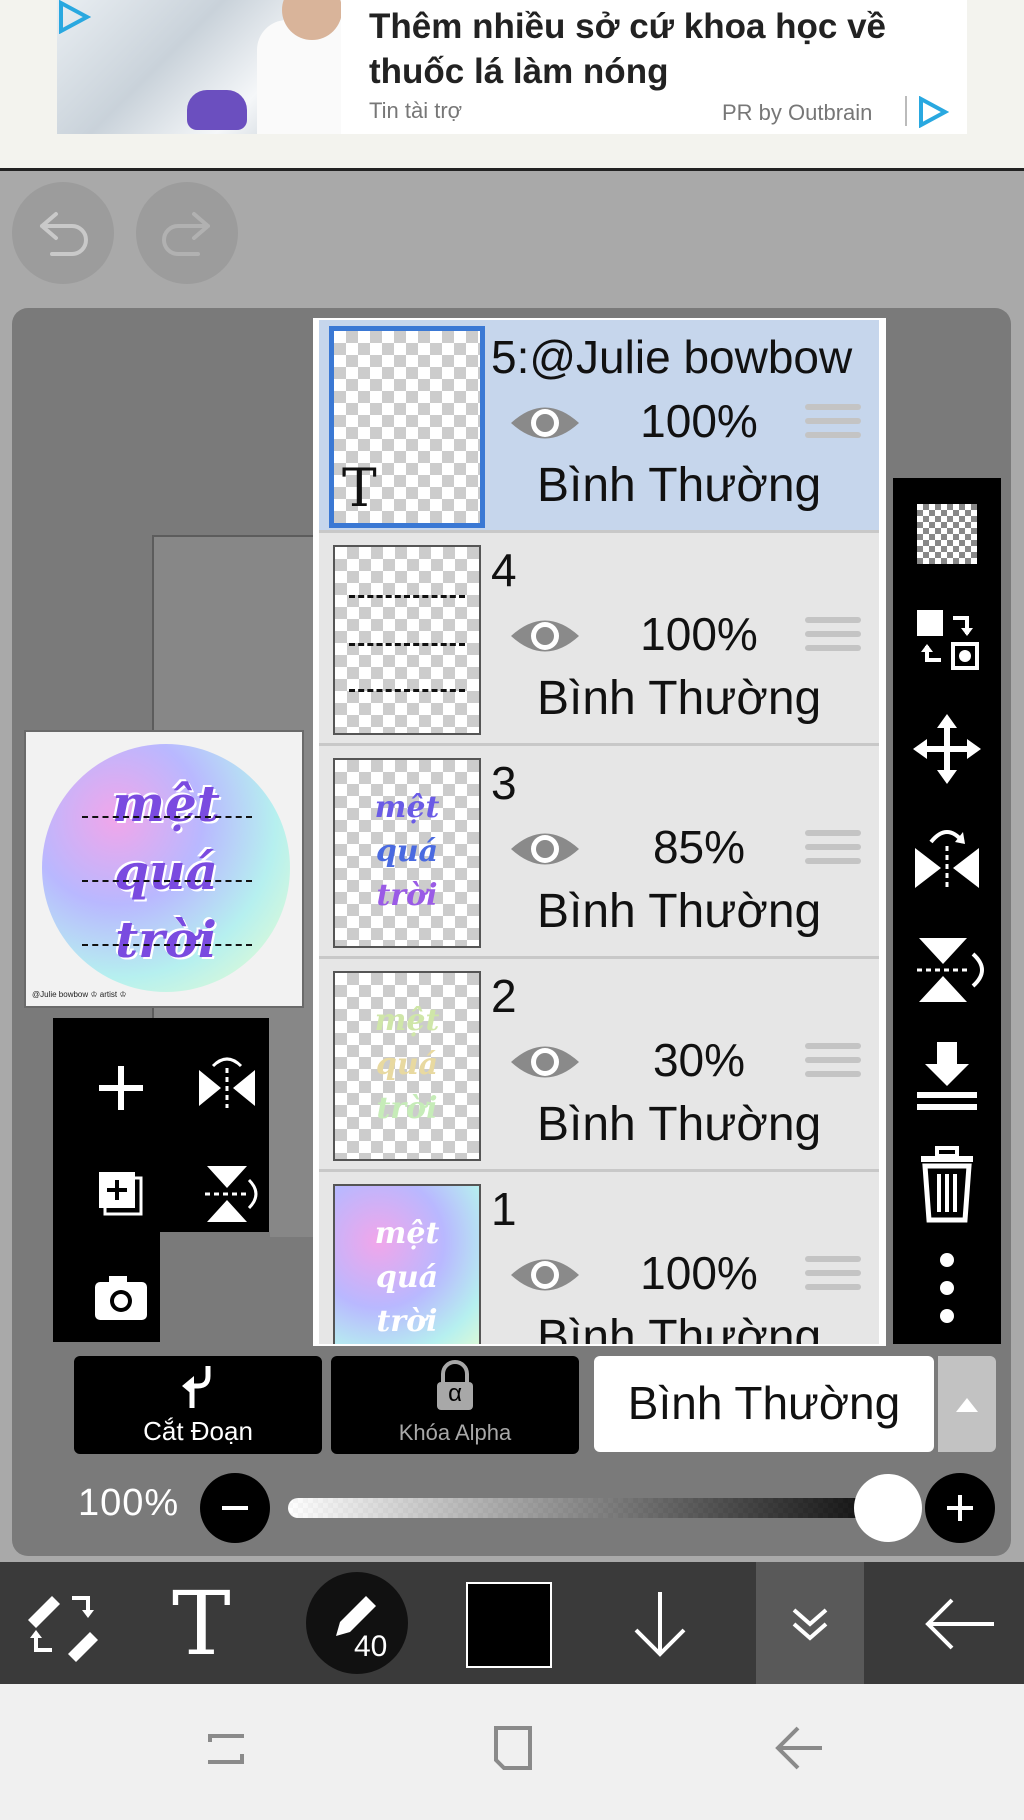 The width and height of the screenshot is (1024, 1820). I want to click on layer-thumbnail, so click(407, 640).